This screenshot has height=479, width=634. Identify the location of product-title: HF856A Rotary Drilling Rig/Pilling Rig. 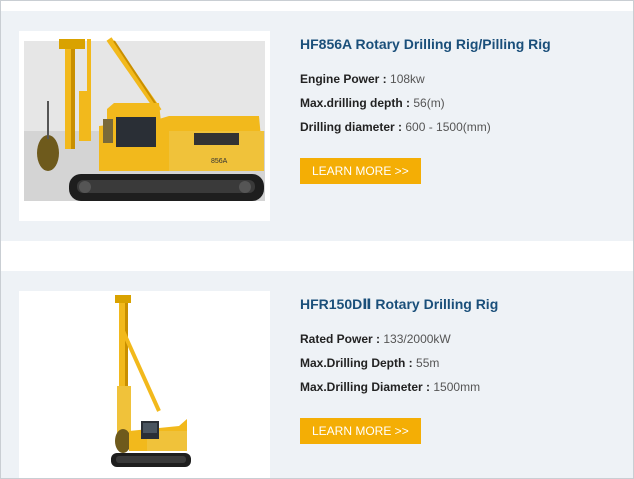
(425, 44).